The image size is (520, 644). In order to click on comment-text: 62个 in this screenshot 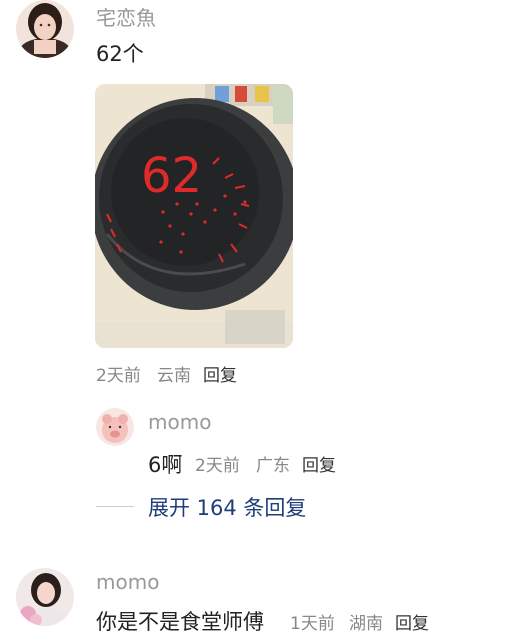, I will do `click(120, 54)`.